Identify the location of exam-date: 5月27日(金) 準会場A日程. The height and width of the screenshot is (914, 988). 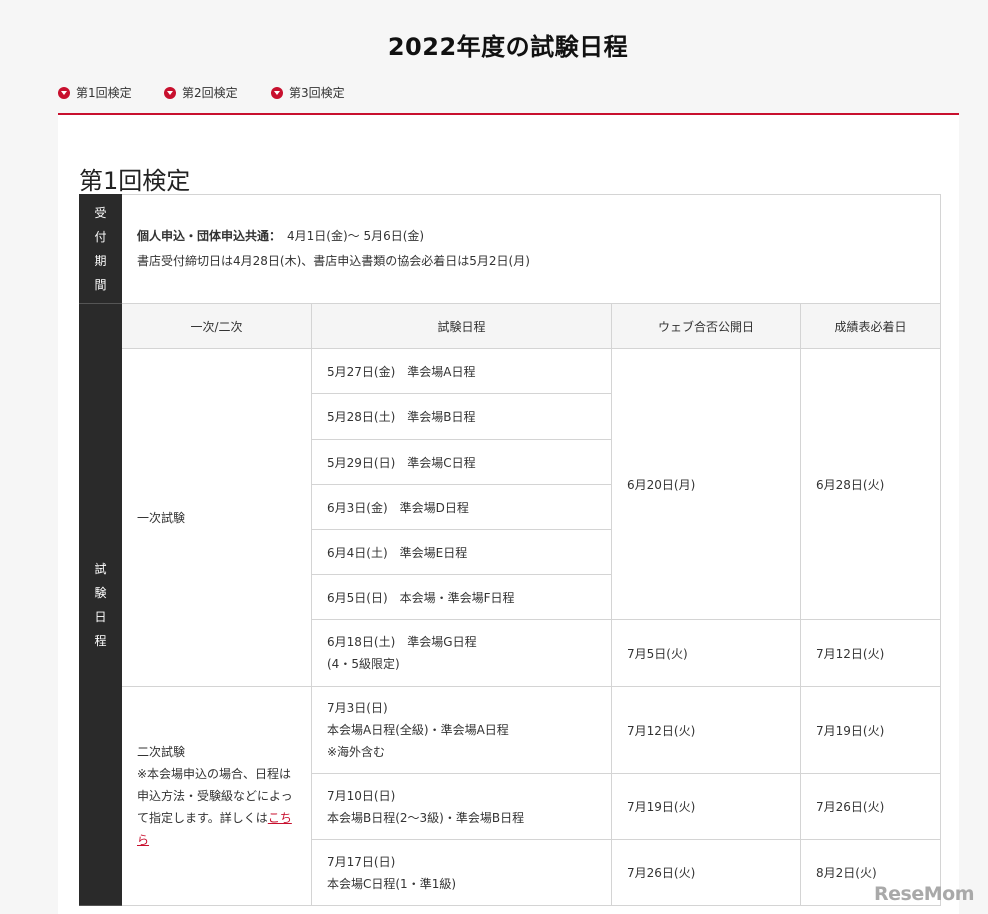
(461, 371).